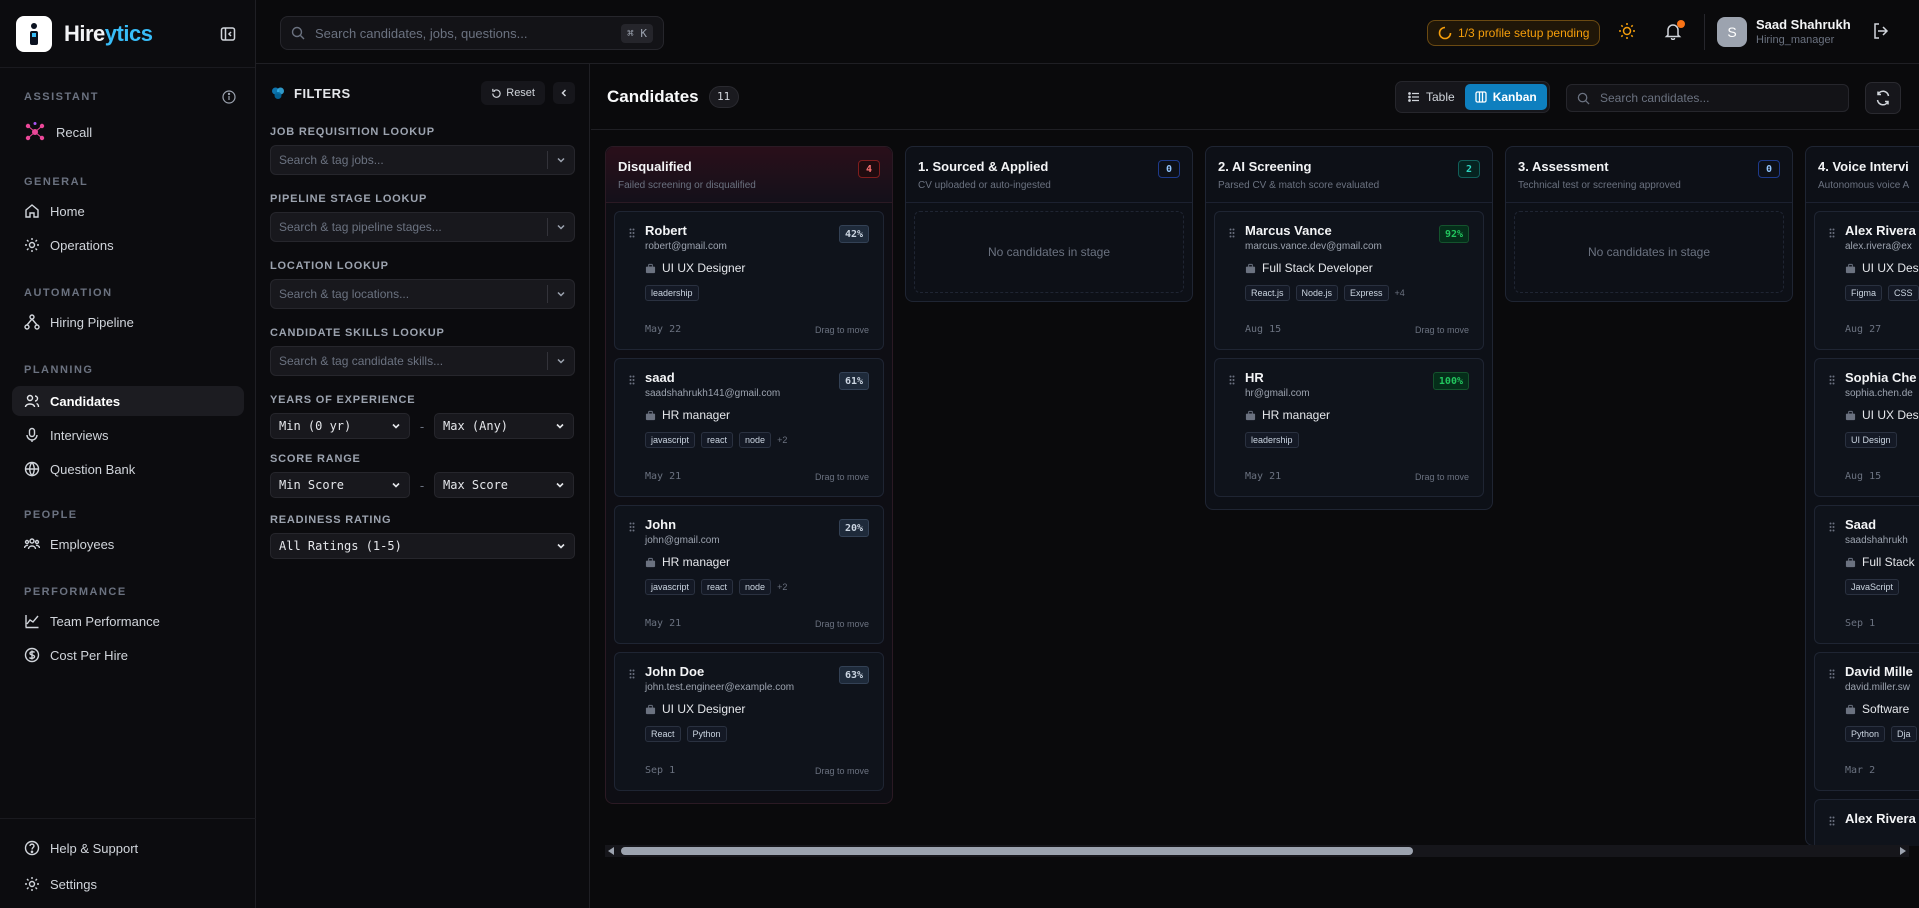 The height and width of the screenshot is (908, 1919). I want to click on candidate-email: sophia.chen.de, so click(1879, 393).